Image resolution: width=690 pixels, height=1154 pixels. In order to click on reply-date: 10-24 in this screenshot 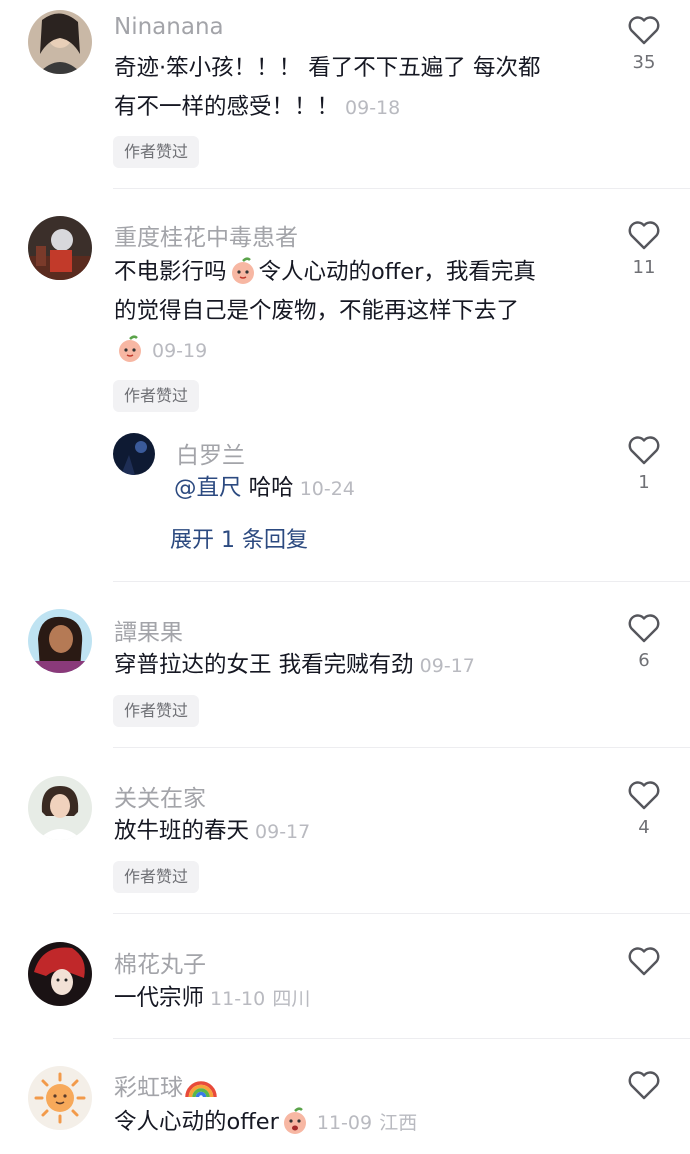, I will do `click(327, 489)`.